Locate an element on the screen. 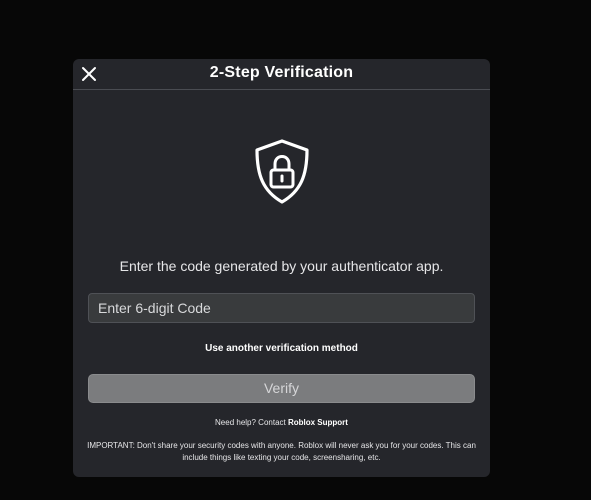 The image size is (591, 500). code-input is located at coordinates (281, 308).